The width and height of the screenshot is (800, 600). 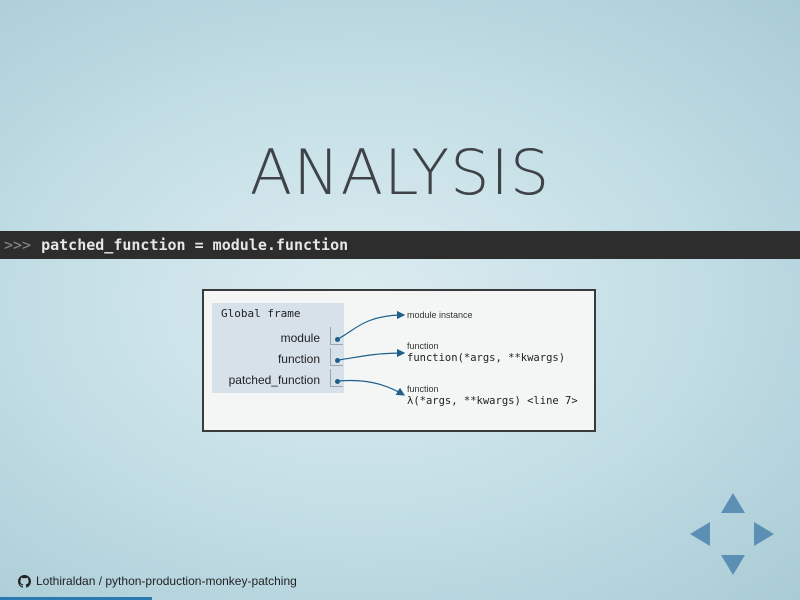 What do you see at coordinates (700, 534) in the screenshot?
I see `nav-left-arrow-icon` at bounding box center [700, 534].